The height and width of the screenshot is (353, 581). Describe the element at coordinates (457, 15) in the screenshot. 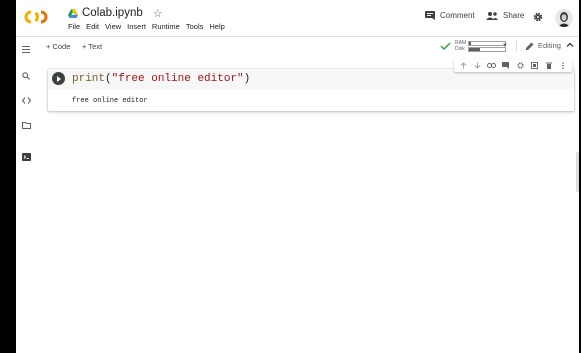

I see `comment-label: Comment` at that location.